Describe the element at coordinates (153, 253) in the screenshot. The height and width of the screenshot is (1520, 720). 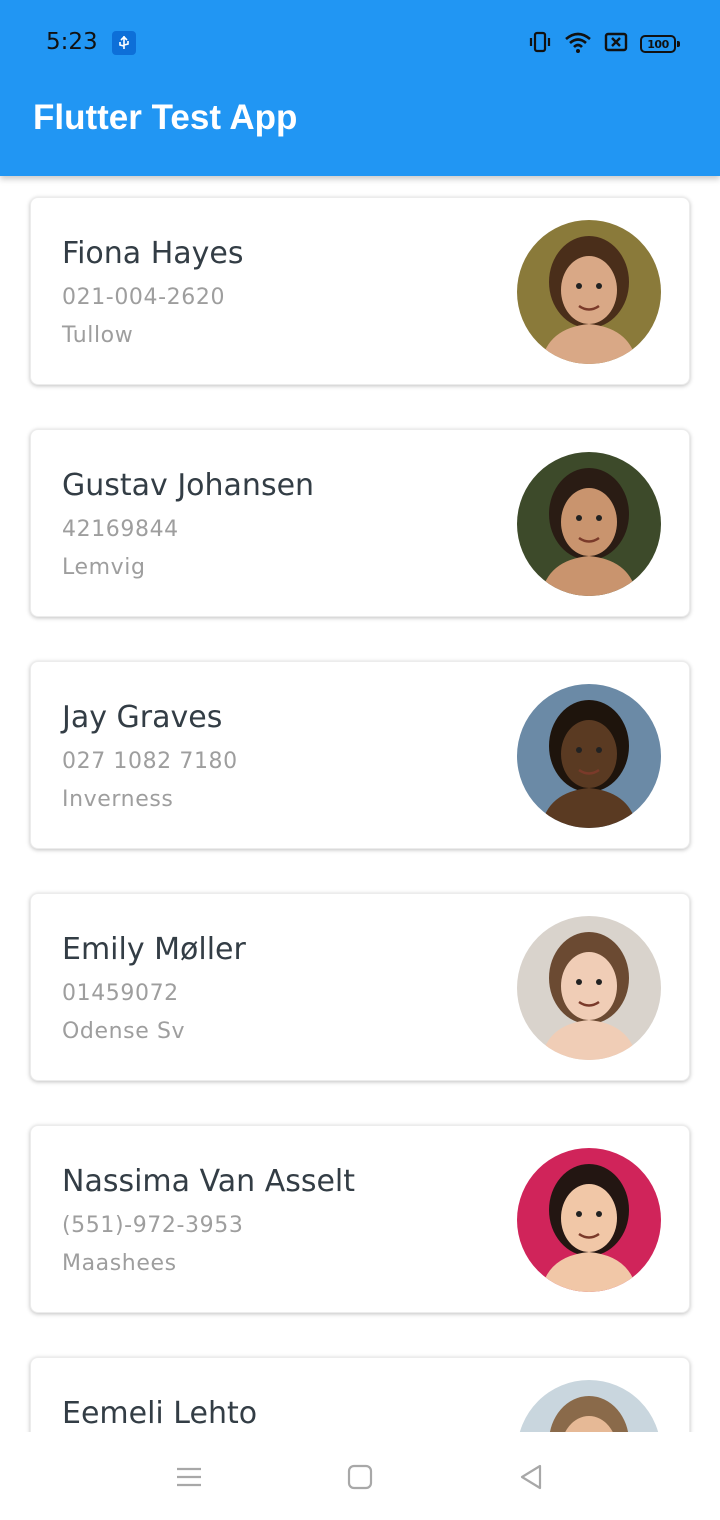
I see `contact-name: Fiona Hayes` at that location.